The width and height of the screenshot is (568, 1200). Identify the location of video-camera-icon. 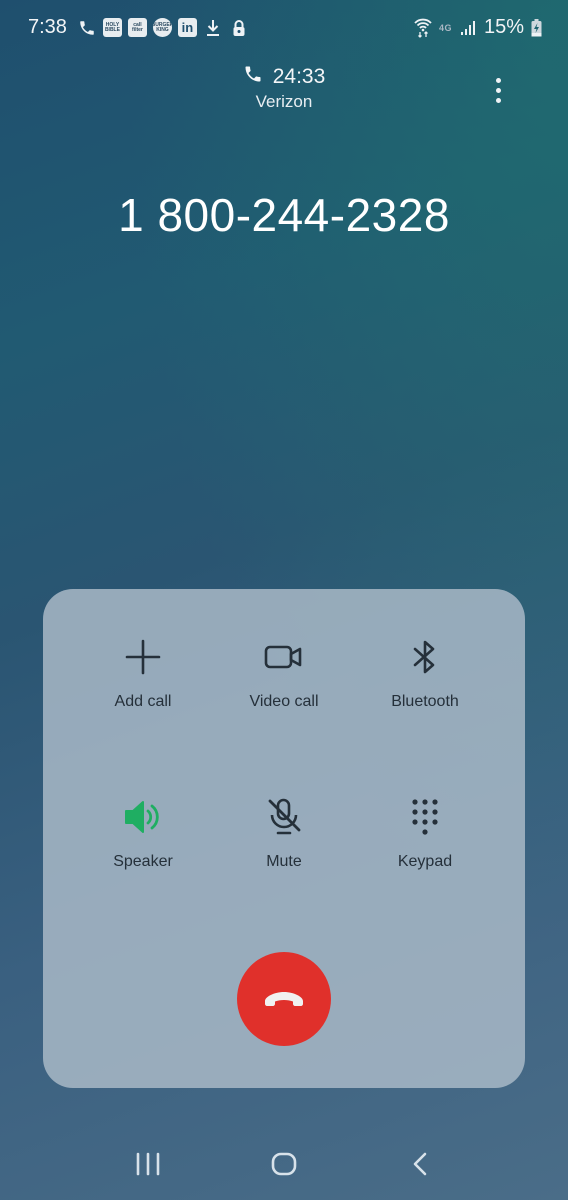
(284, 657).